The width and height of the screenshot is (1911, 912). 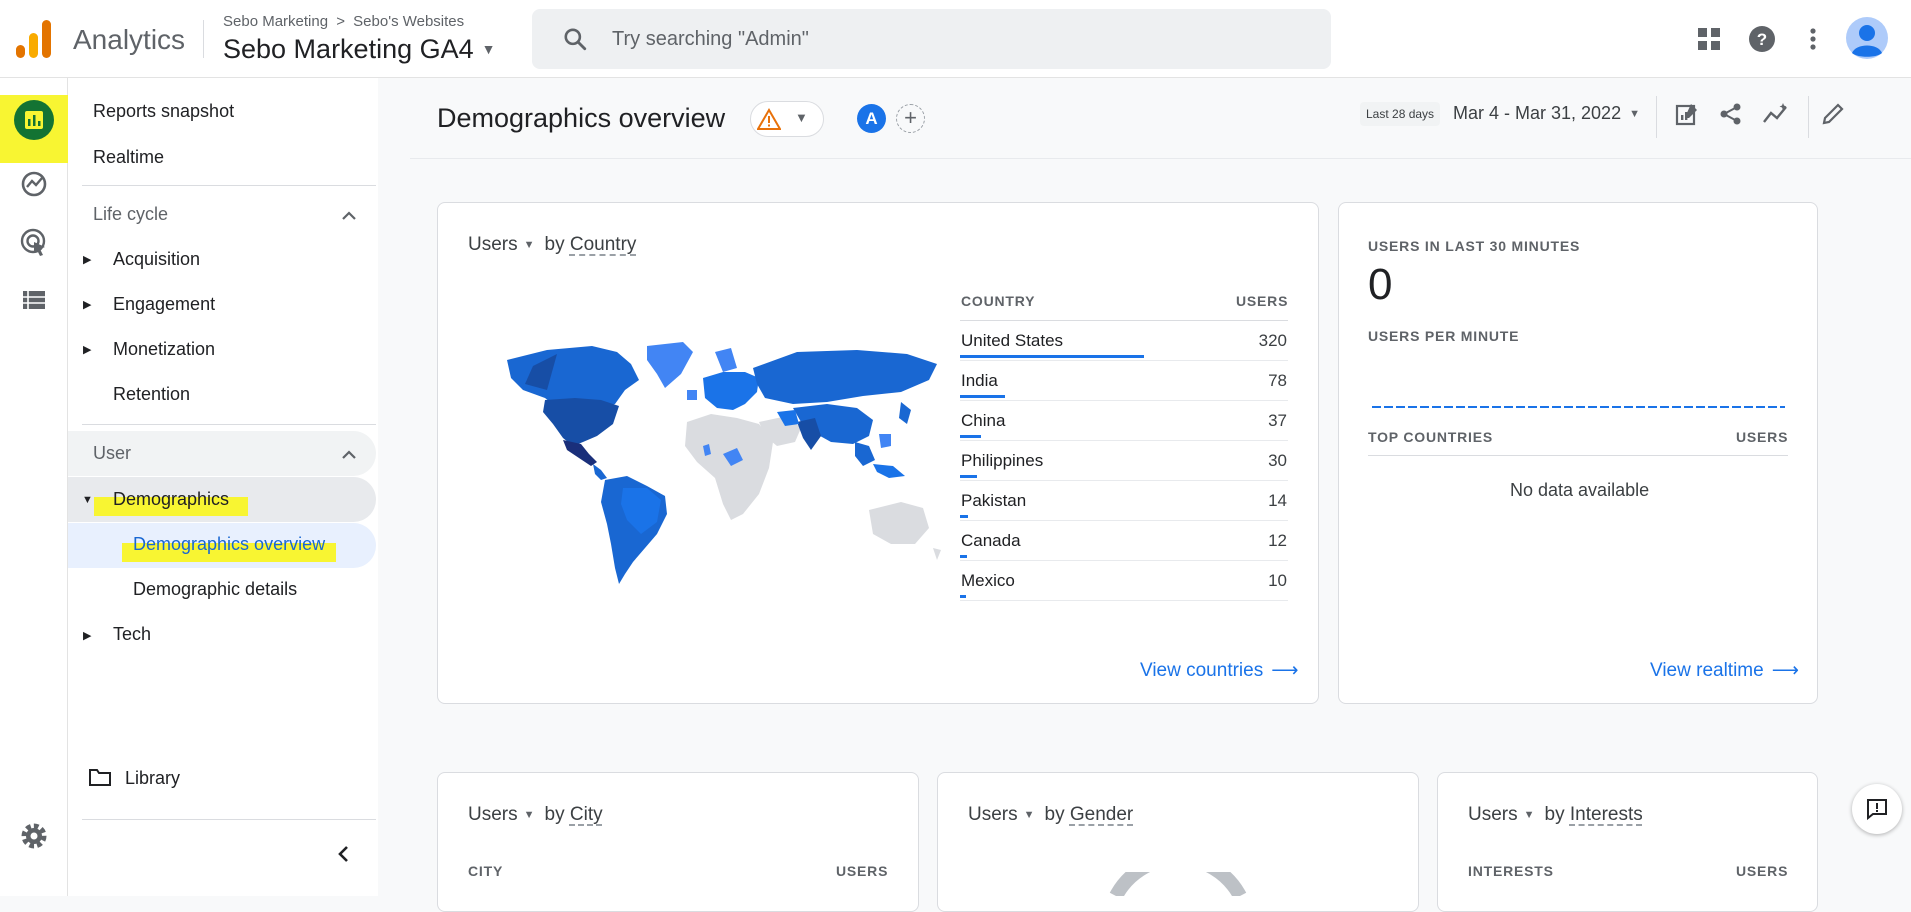 What do you see at coordinates (1124, 541) in the screenshot?
I see `table-row: Canada 12` at bounding box center [1124, 541].